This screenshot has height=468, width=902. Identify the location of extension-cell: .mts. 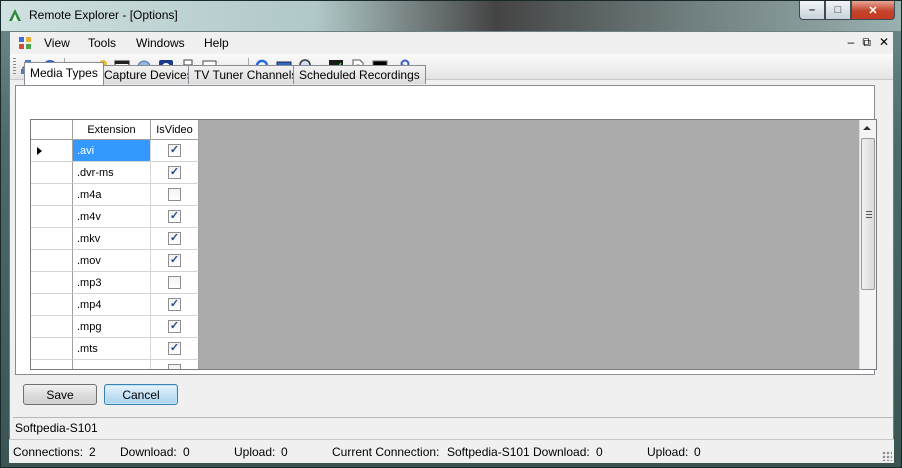
(112, 349).